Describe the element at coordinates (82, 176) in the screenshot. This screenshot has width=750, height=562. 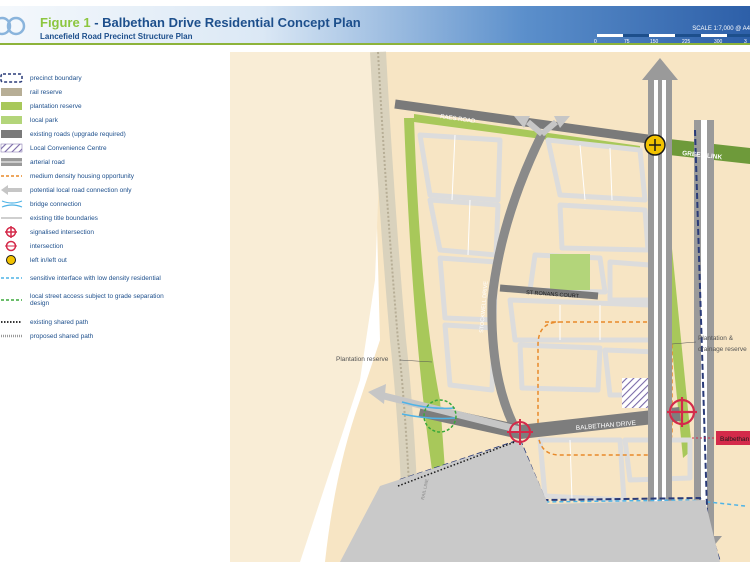
I see `legend-label: medium density housing opportunity` at that location.